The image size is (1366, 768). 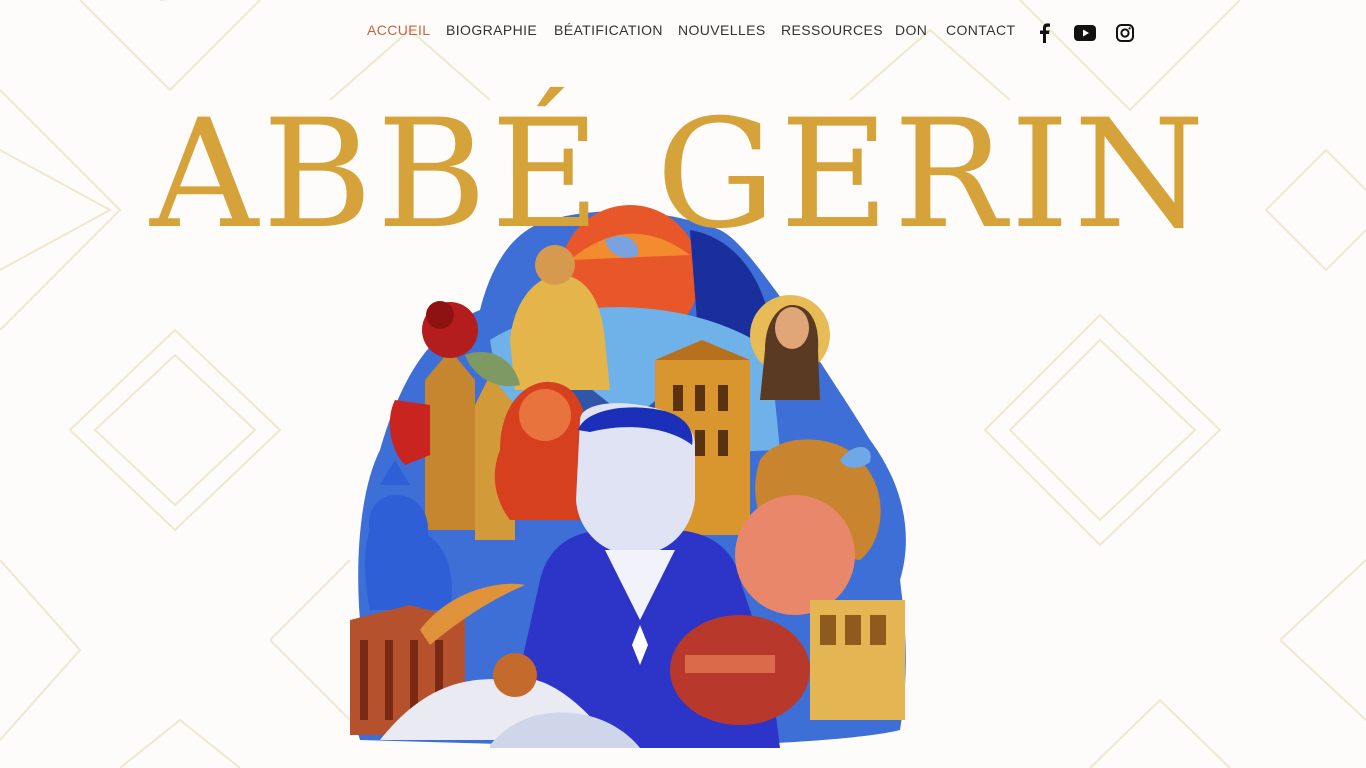 What do you see at coordinates (832, 30) in the screenshot?
I see `nav-item-ressources: RESSOURCES` at bounding box center [832, 30].